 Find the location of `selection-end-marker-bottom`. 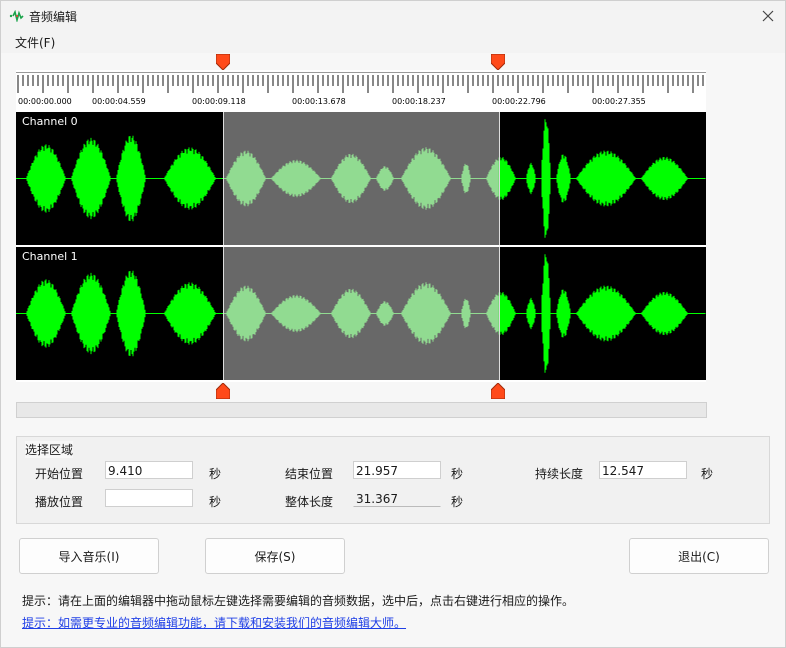

selection-end-marker-bottom is located at coordinates (498, 391).